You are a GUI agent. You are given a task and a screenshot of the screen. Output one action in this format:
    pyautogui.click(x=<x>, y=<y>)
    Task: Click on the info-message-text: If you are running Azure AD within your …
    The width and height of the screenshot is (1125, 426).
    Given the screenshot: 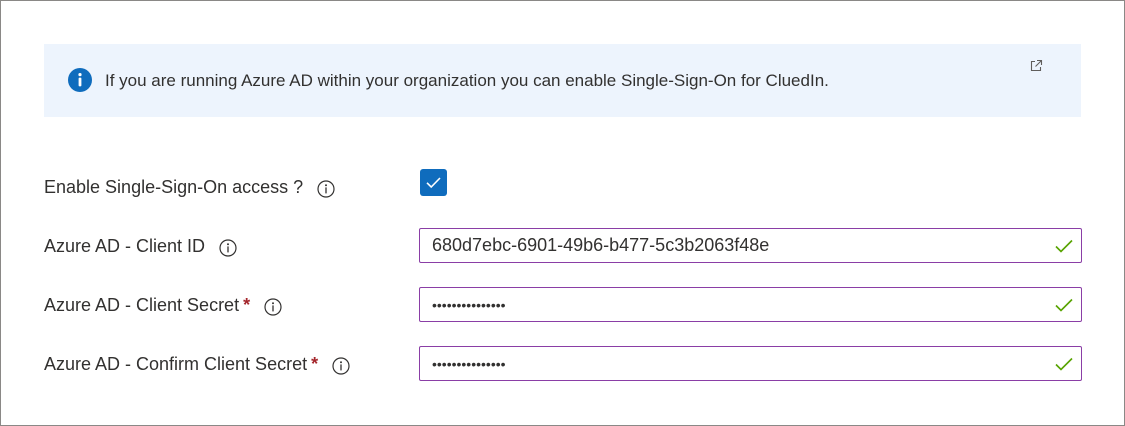 What is the action you would take?
    pyautogui.click(x=467, y=80)
    